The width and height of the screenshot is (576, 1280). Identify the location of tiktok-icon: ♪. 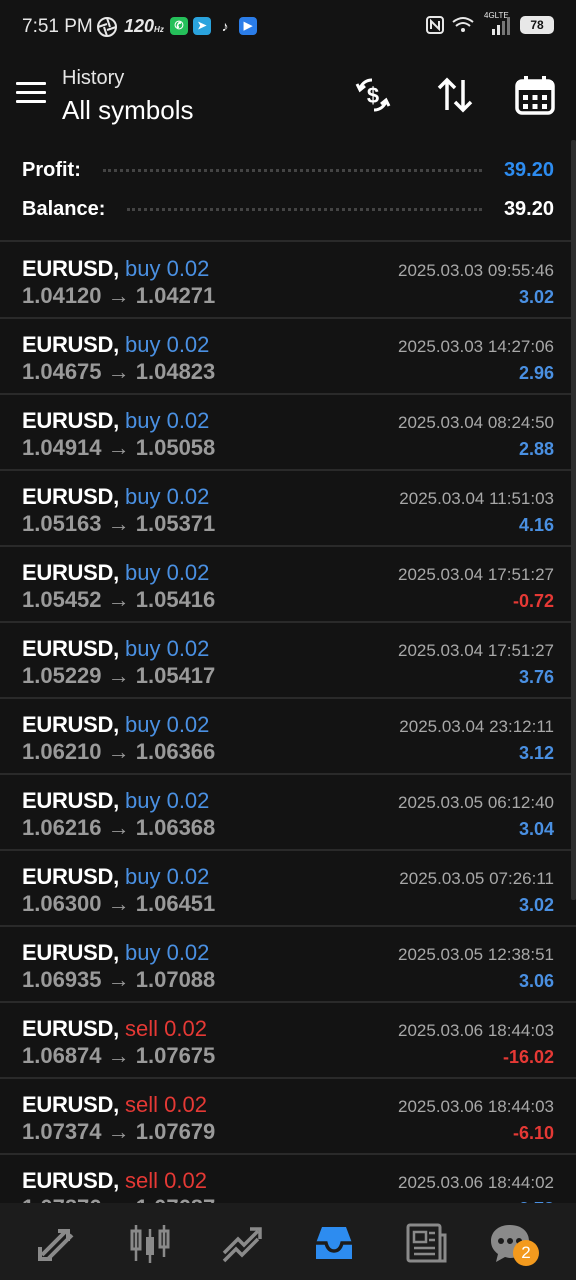
(225, 26).